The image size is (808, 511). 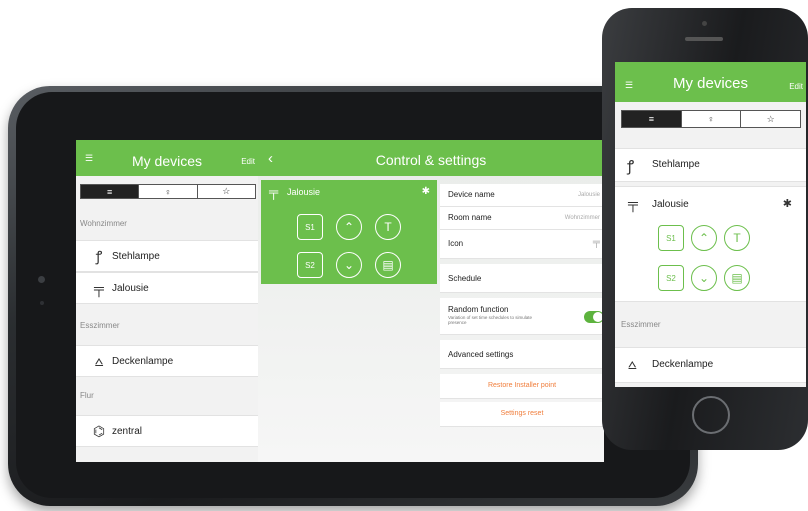 I want to click on phone-camera, so click(x=704, y=23).